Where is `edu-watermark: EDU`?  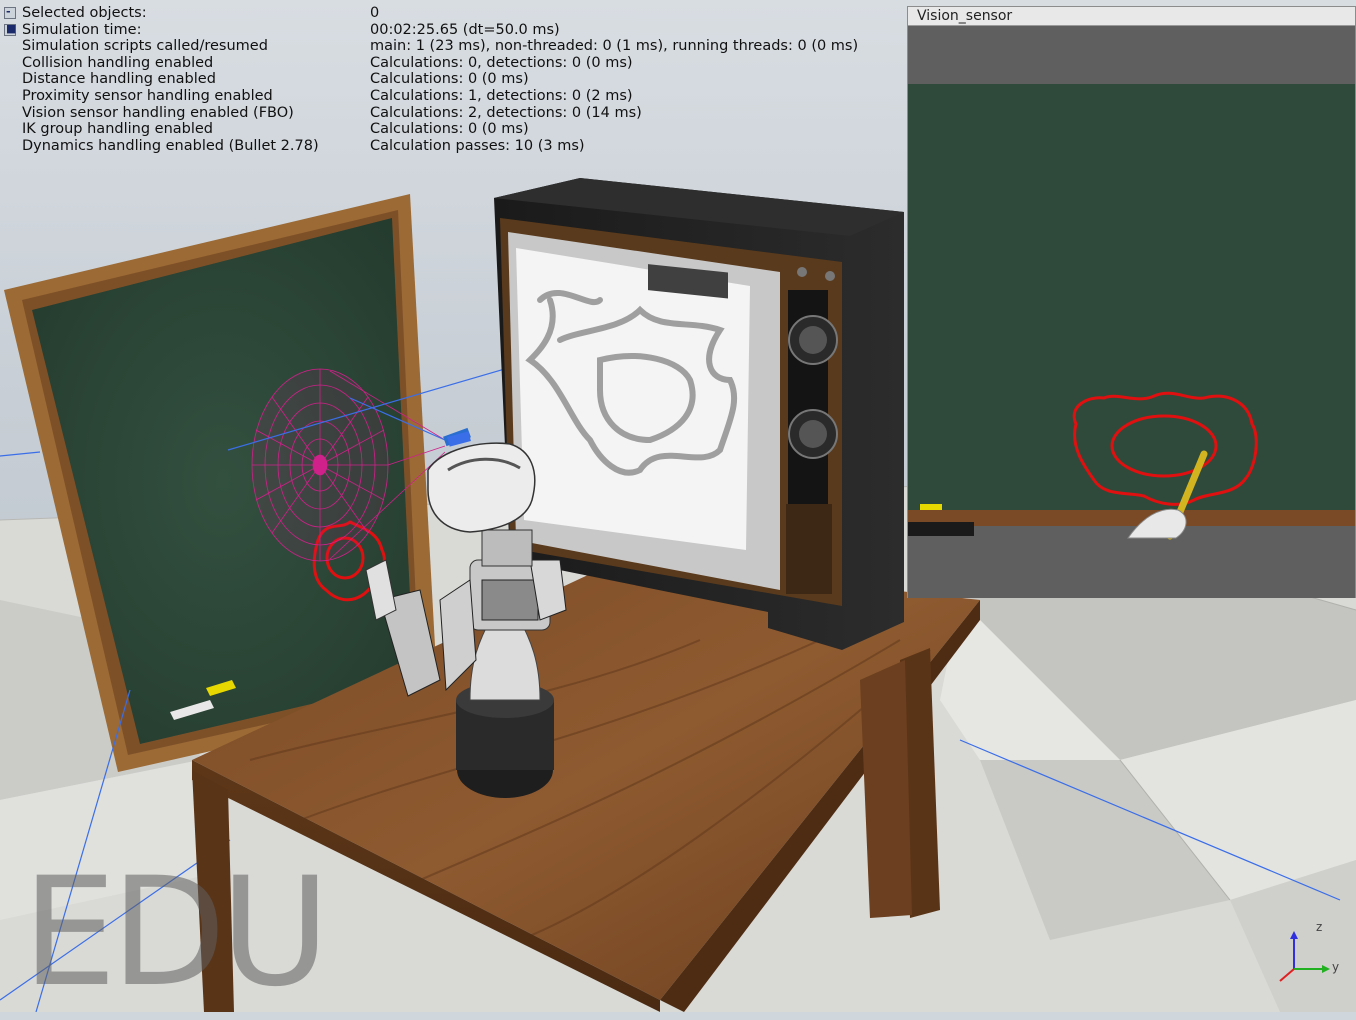
edu-watermark: EDU is located at coordinates (176, 933).